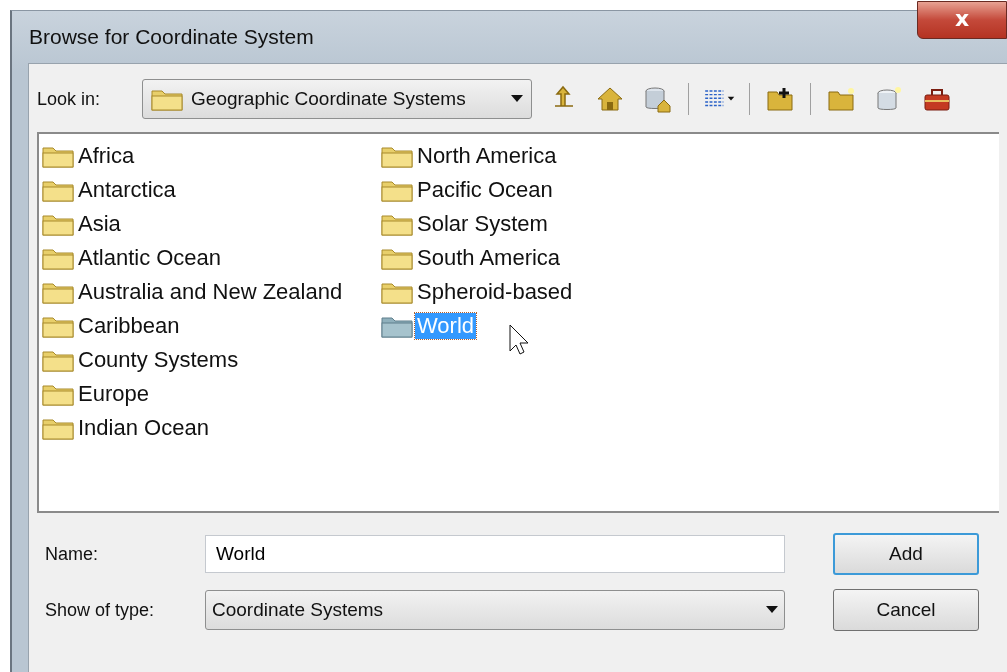  What do you see at coordinates (106, 156) in the screenshot?
I see `folder-item: Africa` at bounding box center [106, 156].